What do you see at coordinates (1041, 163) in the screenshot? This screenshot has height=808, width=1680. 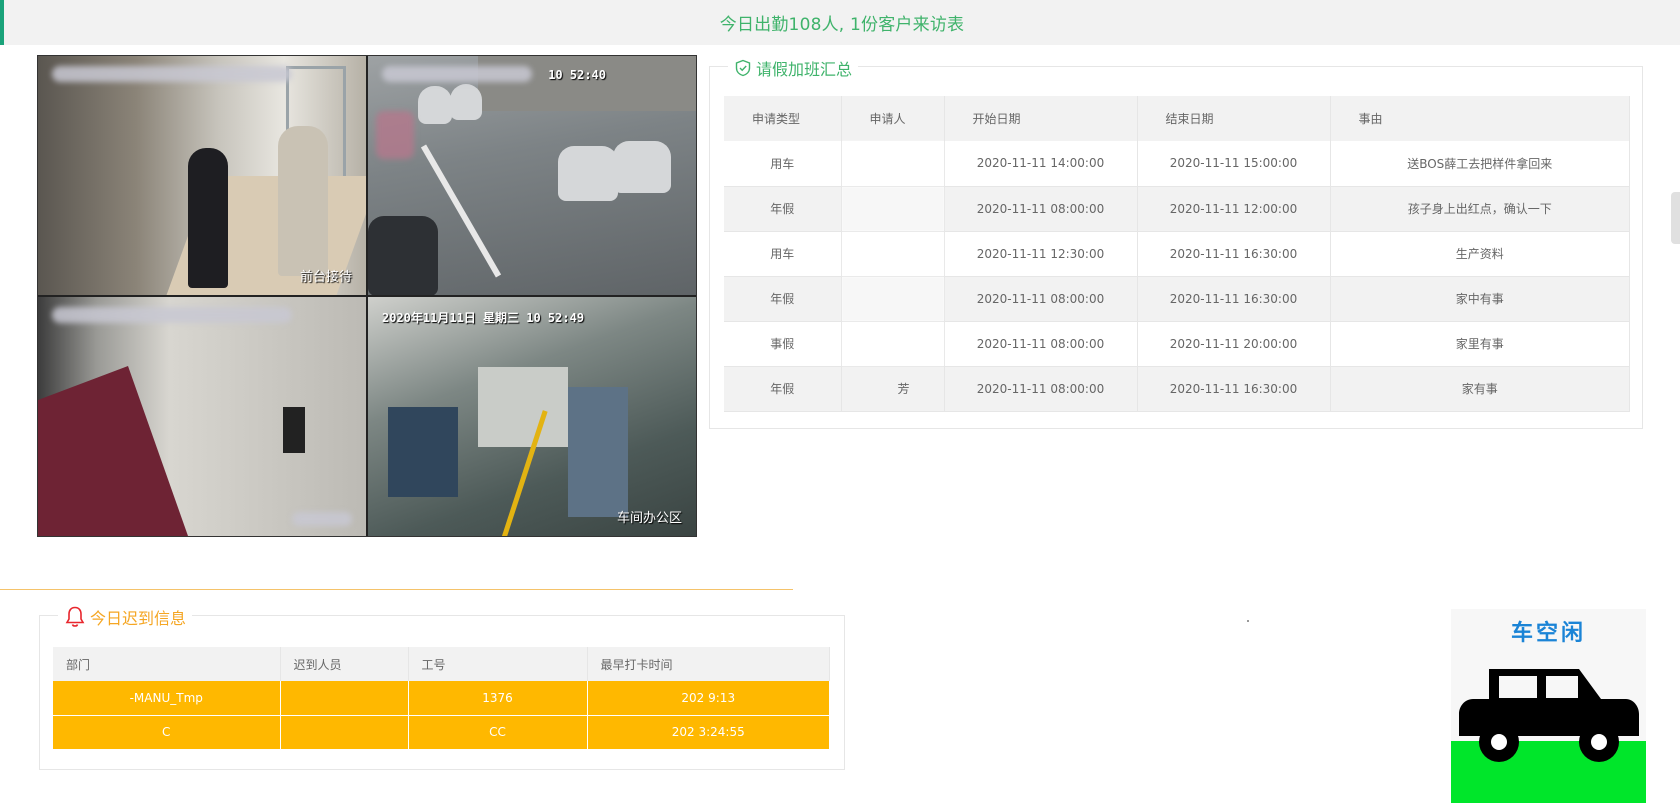 I see `table-cell: 2020-11-11 14:00:00` at bounding box center [1041, 163].